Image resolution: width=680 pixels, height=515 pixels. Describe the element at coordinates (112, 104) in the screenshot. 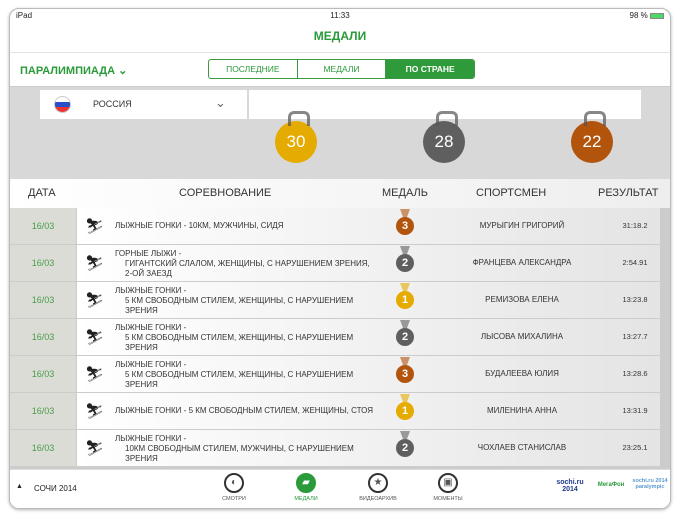

I see `country-name: РОССИЯ` at that location.